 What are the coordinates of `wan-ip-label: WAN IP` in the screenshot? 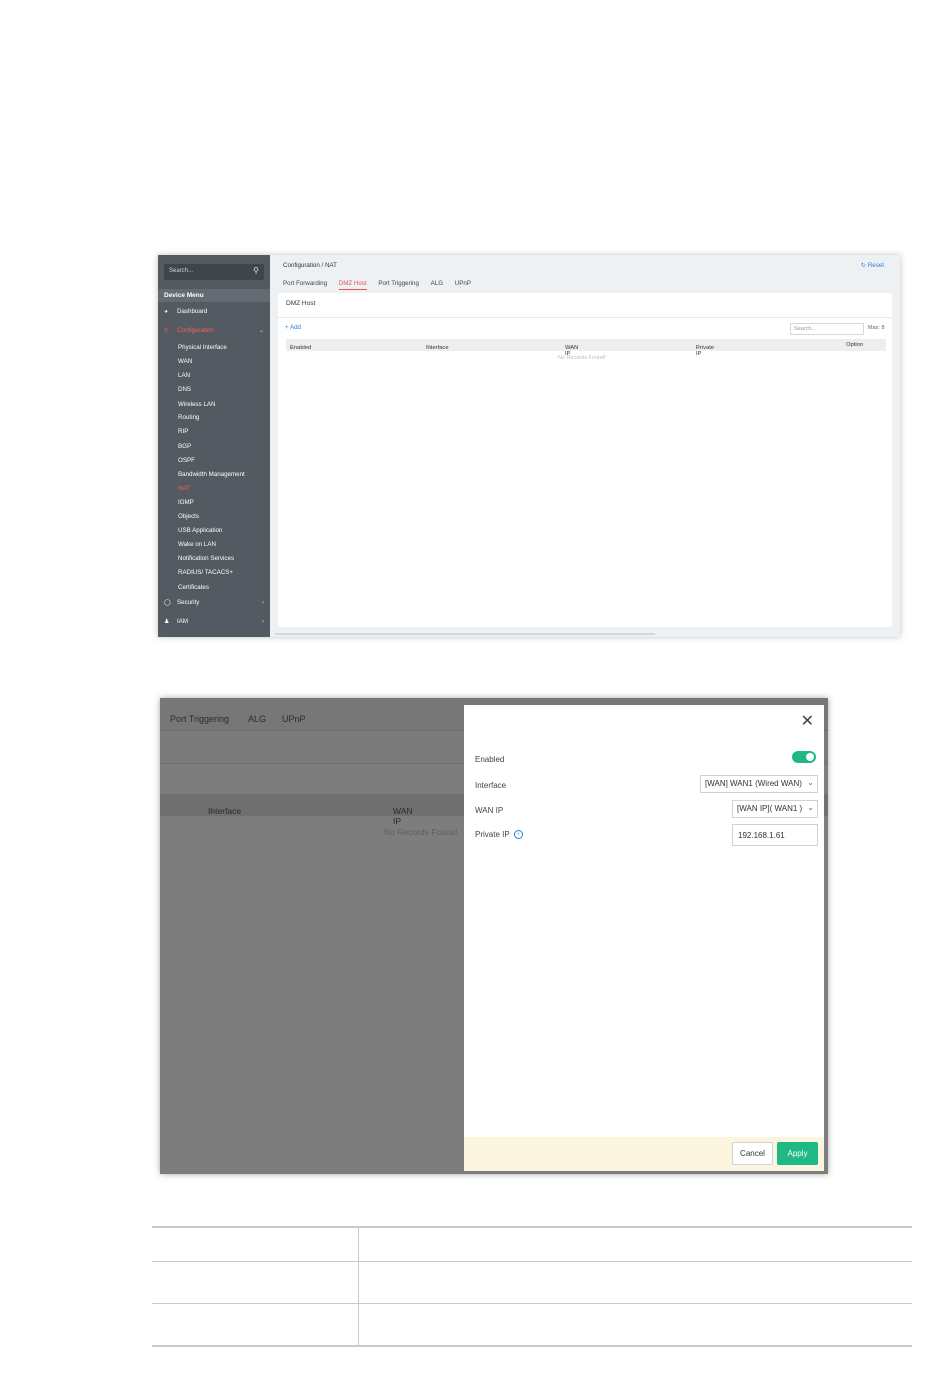 It's located at (489, 810).